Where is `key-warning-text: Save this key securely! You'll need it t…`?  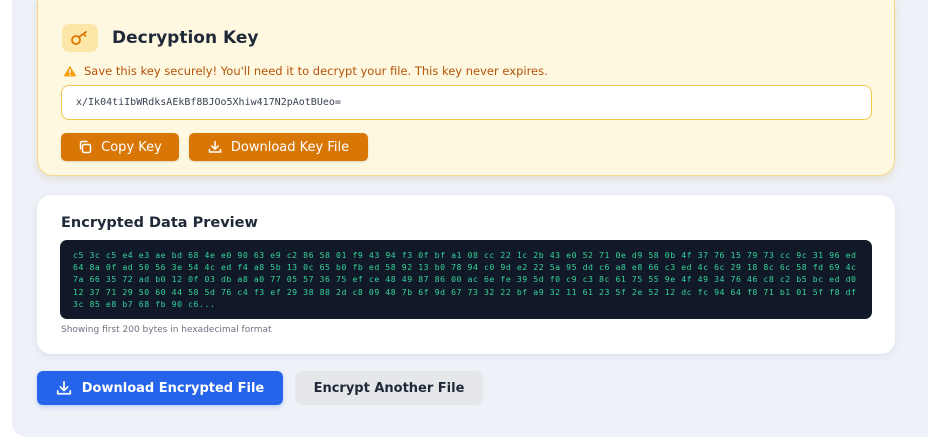 key-warning-text: Save this key securely! You'll need it t… is located at coordinates (316, 71).